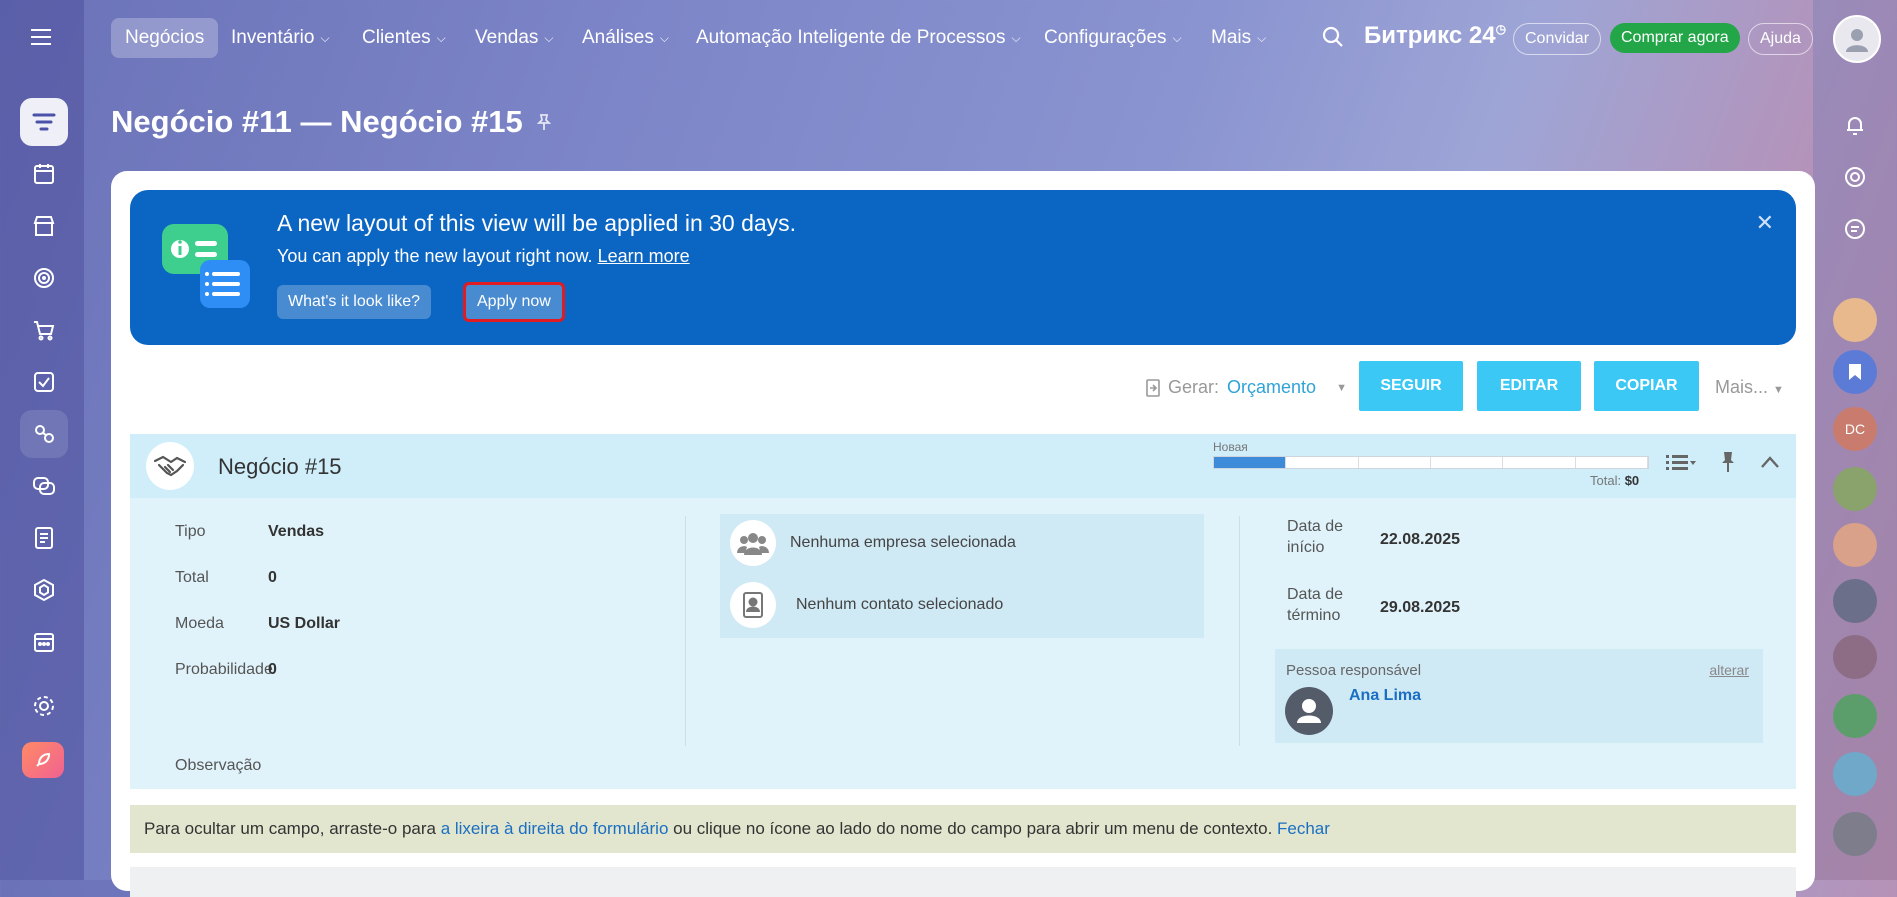  What do you see at coordinates (1675, 38) in the screenshot?
I see `buy-now-button: Comprar agora` at bounding box center [1675, 38].